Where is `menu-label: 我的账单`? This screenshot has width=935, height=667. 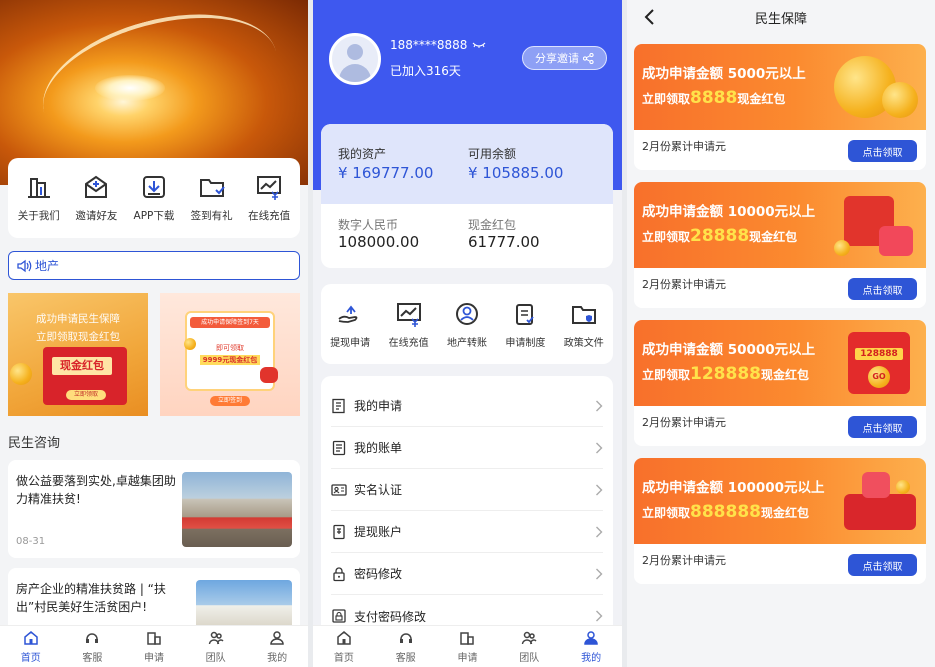 menu-label: 我的账单 is located at coordinates (378, 448).